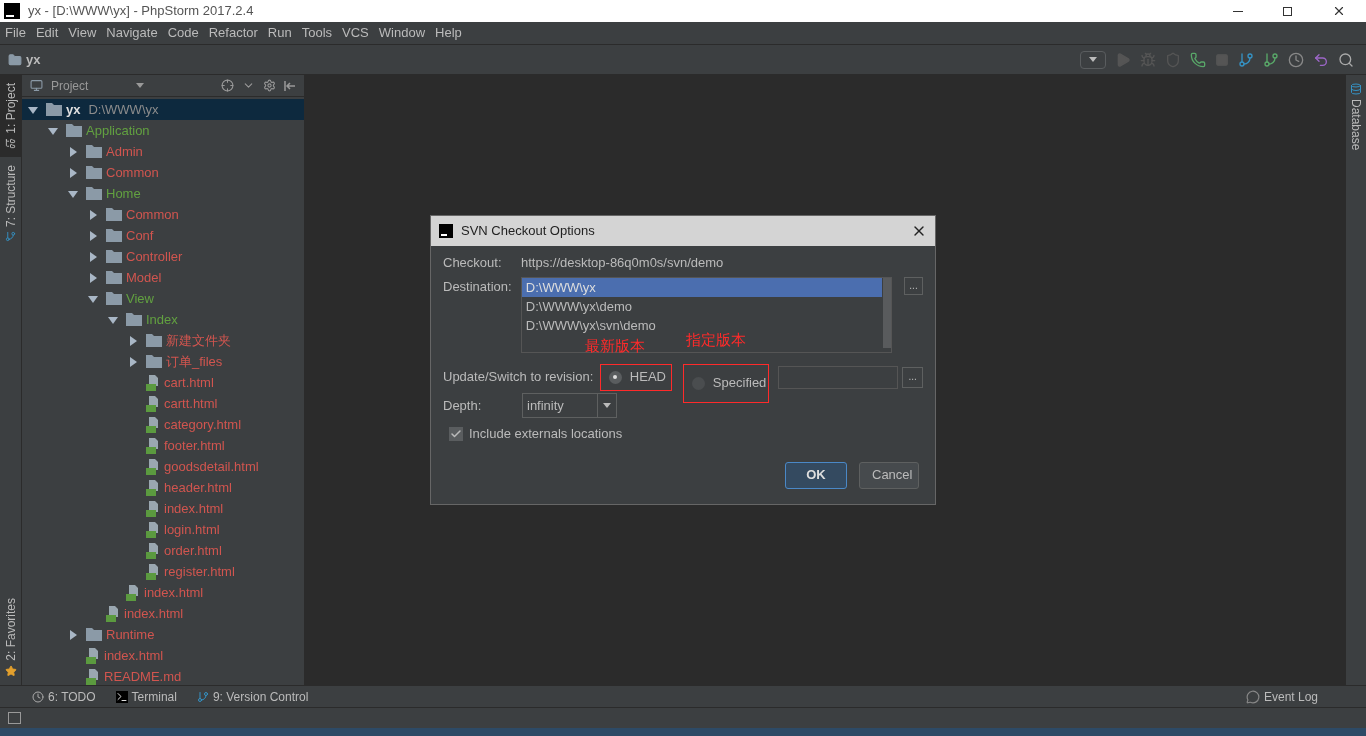  Describe the element at coordinates (715, 339) in the screenshot. I see `annotation-text: 指定版本` at that location.